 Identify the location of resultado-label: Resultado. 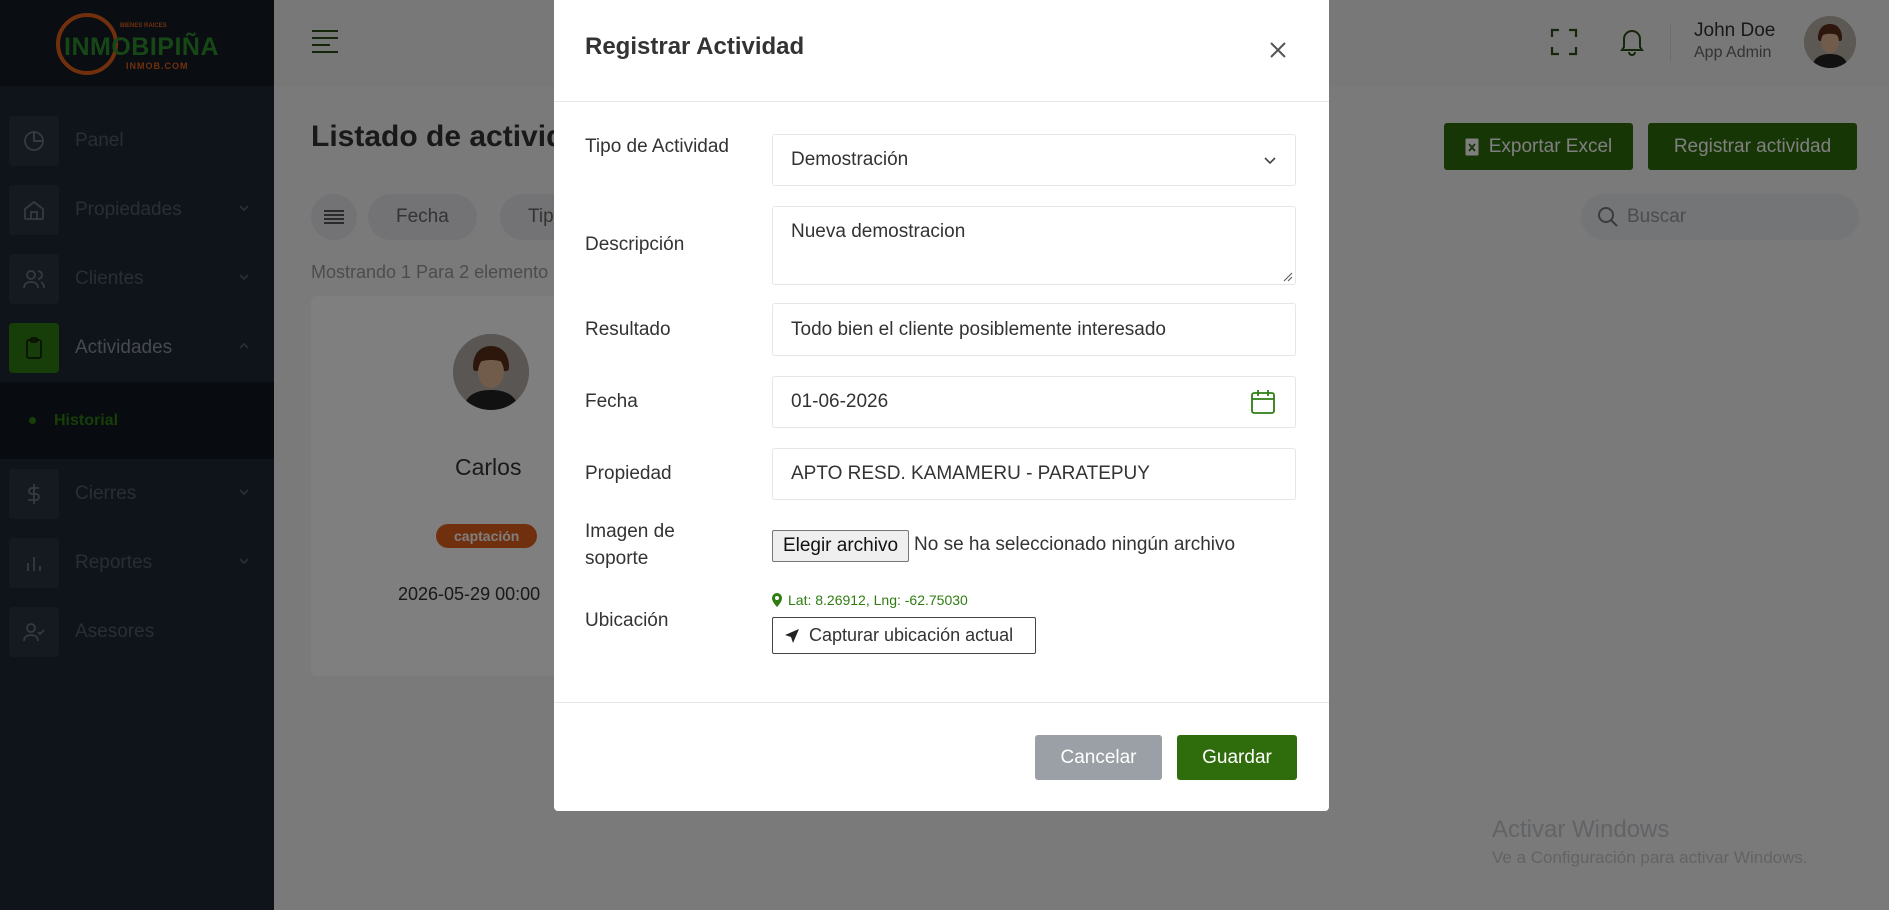
(628, 329).